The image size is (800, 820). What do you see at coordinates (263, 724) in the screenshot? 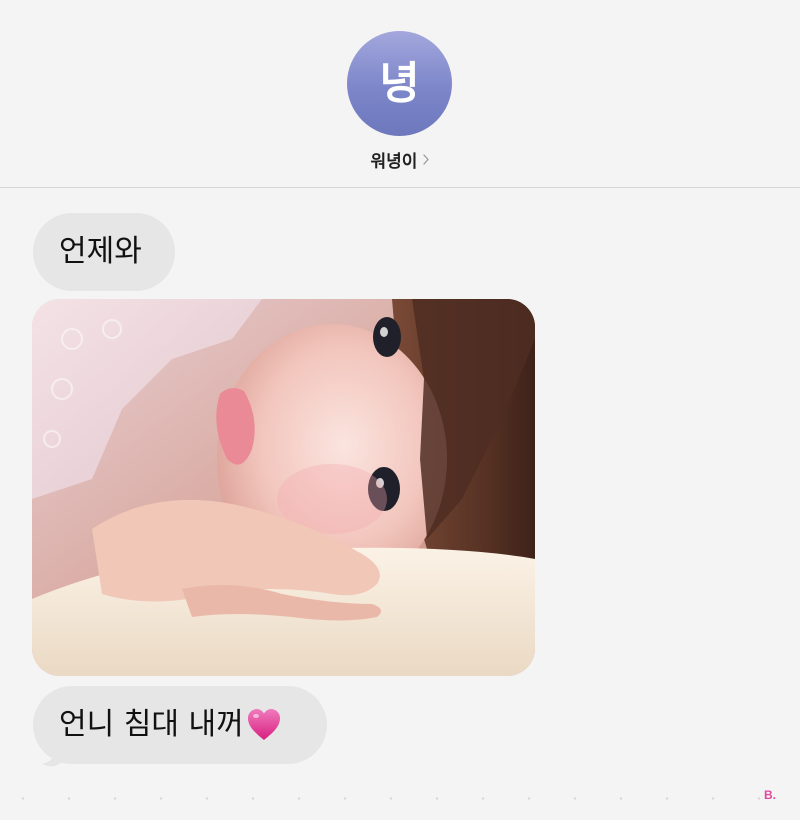
I see `heart-icon` at bounding box center [263, 724].